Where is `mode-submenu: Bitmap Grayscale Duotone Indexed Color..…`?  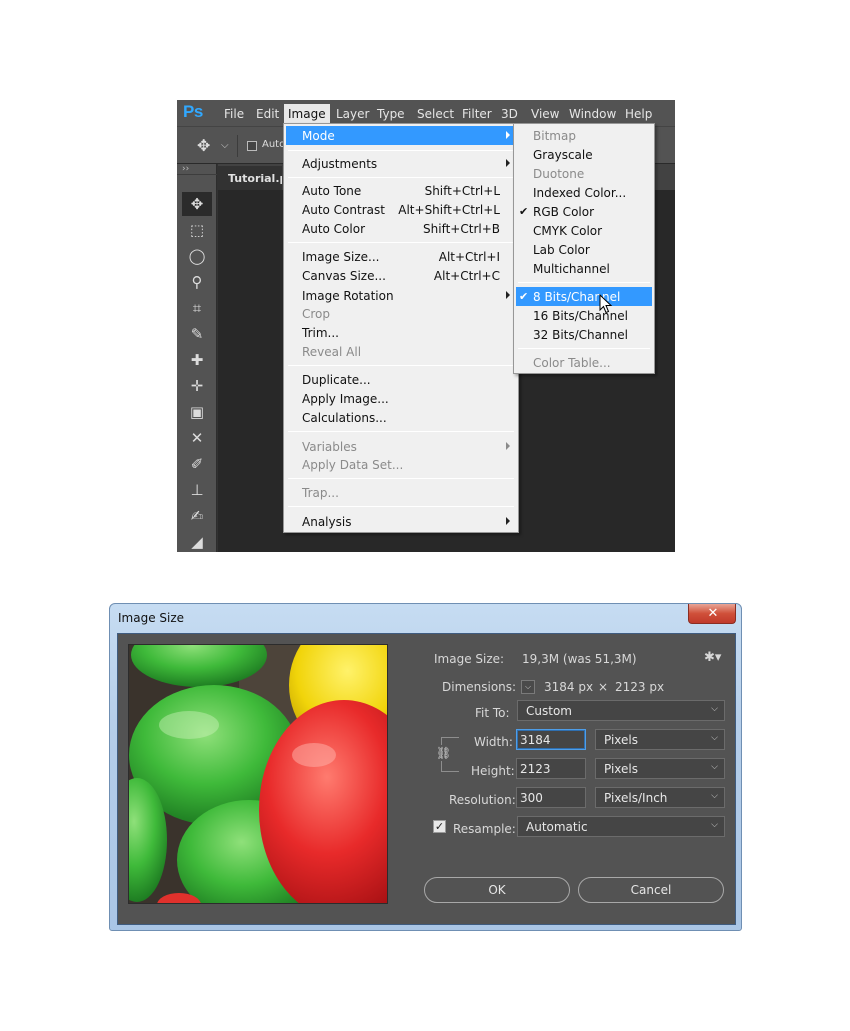
mode-submenu: Bitmap Grayscale Duotone Indexed Color..… is located at coordinates (584, 248).